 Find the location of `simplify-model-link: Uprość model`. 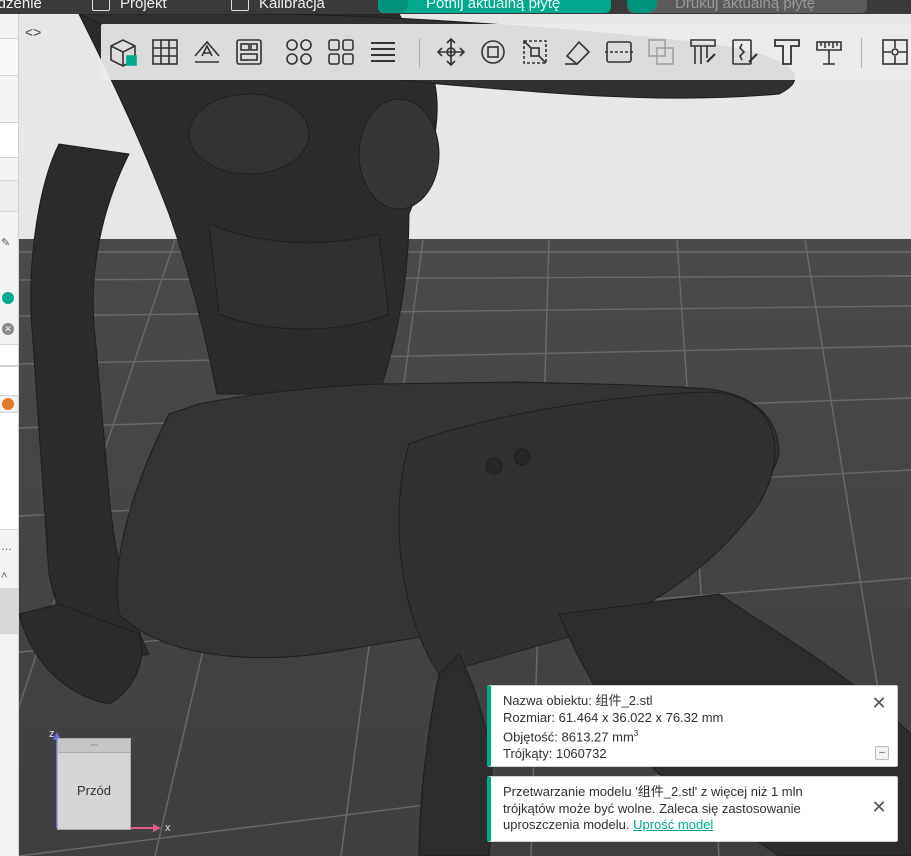

simplify-model-link: Uprość model is located at coordinates (673, 824).